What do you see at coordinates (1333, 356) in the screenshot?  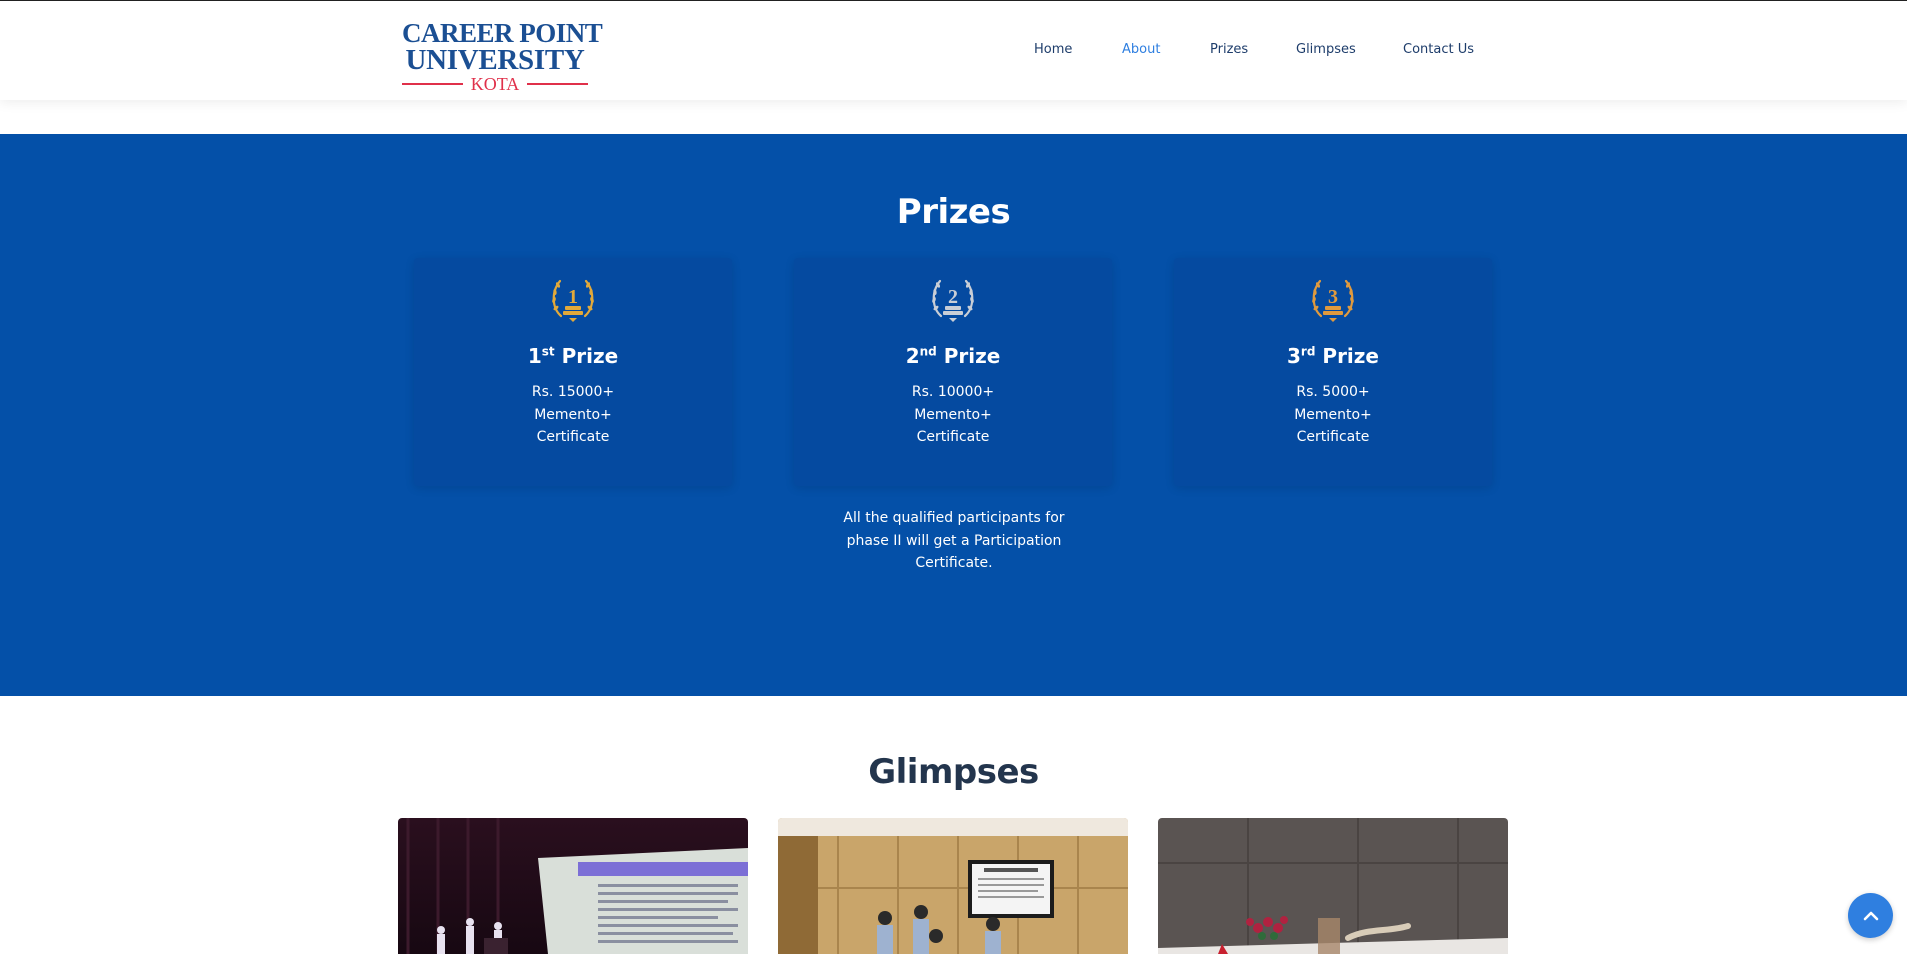 I see `prize-title: 3rd Prize` at bounding box center [1333, 356].